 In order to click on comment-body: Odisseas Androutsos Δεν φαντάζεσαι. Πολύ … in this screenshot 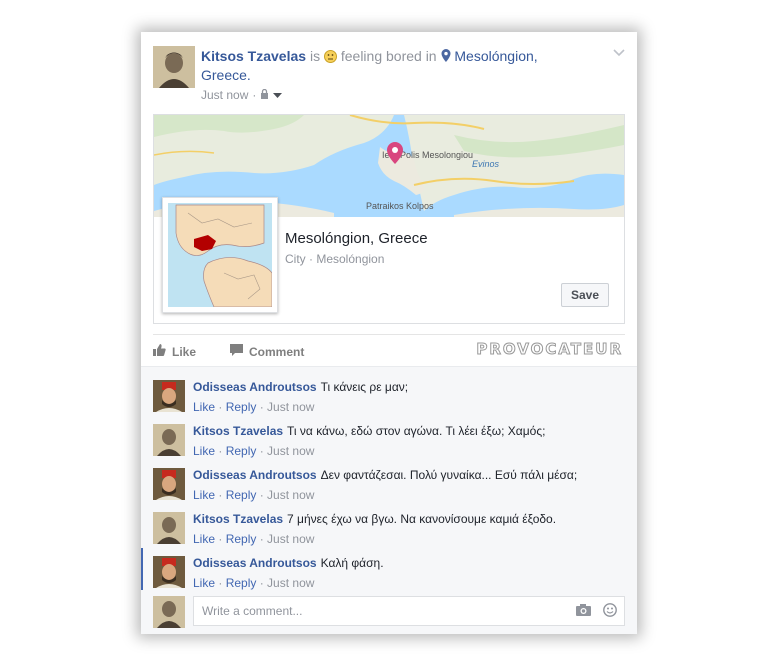, I will do `click(385, 475)`.